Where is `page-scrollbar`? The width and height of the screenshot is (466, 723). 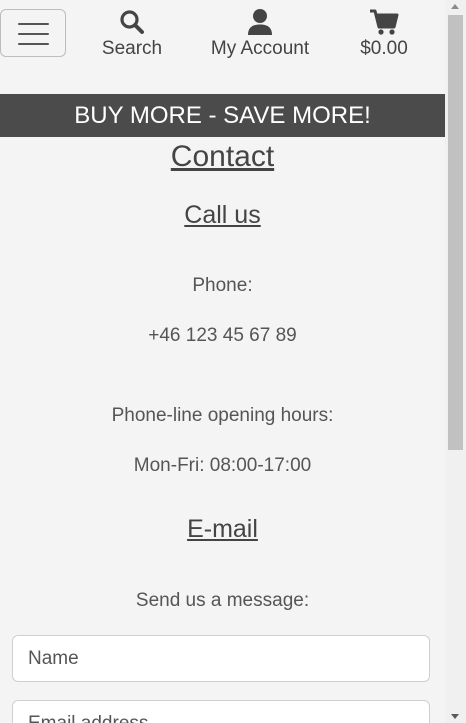 page-scrollbar is located at coordinates (455, 361).